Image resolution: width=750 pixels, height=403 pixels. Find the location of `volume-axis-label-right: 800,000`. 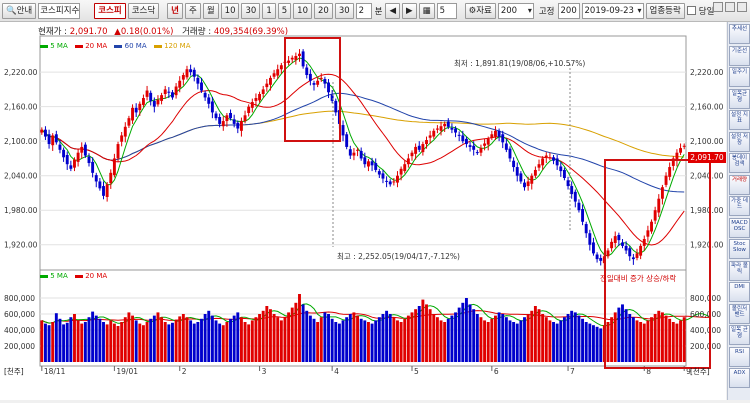

volume-axis-label-right: 800,000 is located at coordinates (705, 298).